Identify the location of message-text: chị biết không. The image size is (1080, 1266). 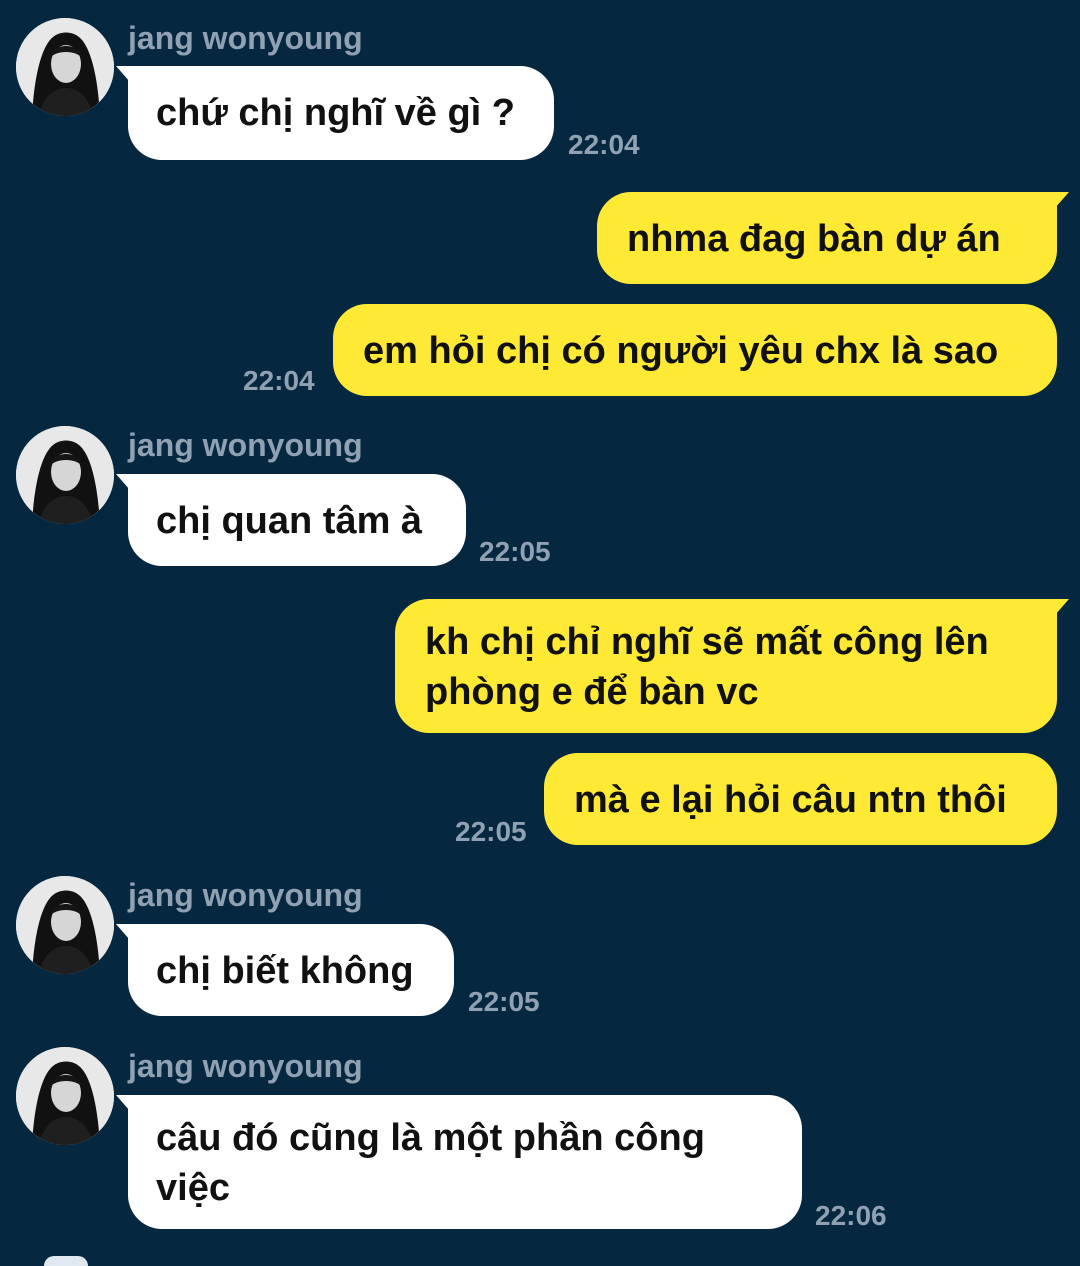
(285, 971).